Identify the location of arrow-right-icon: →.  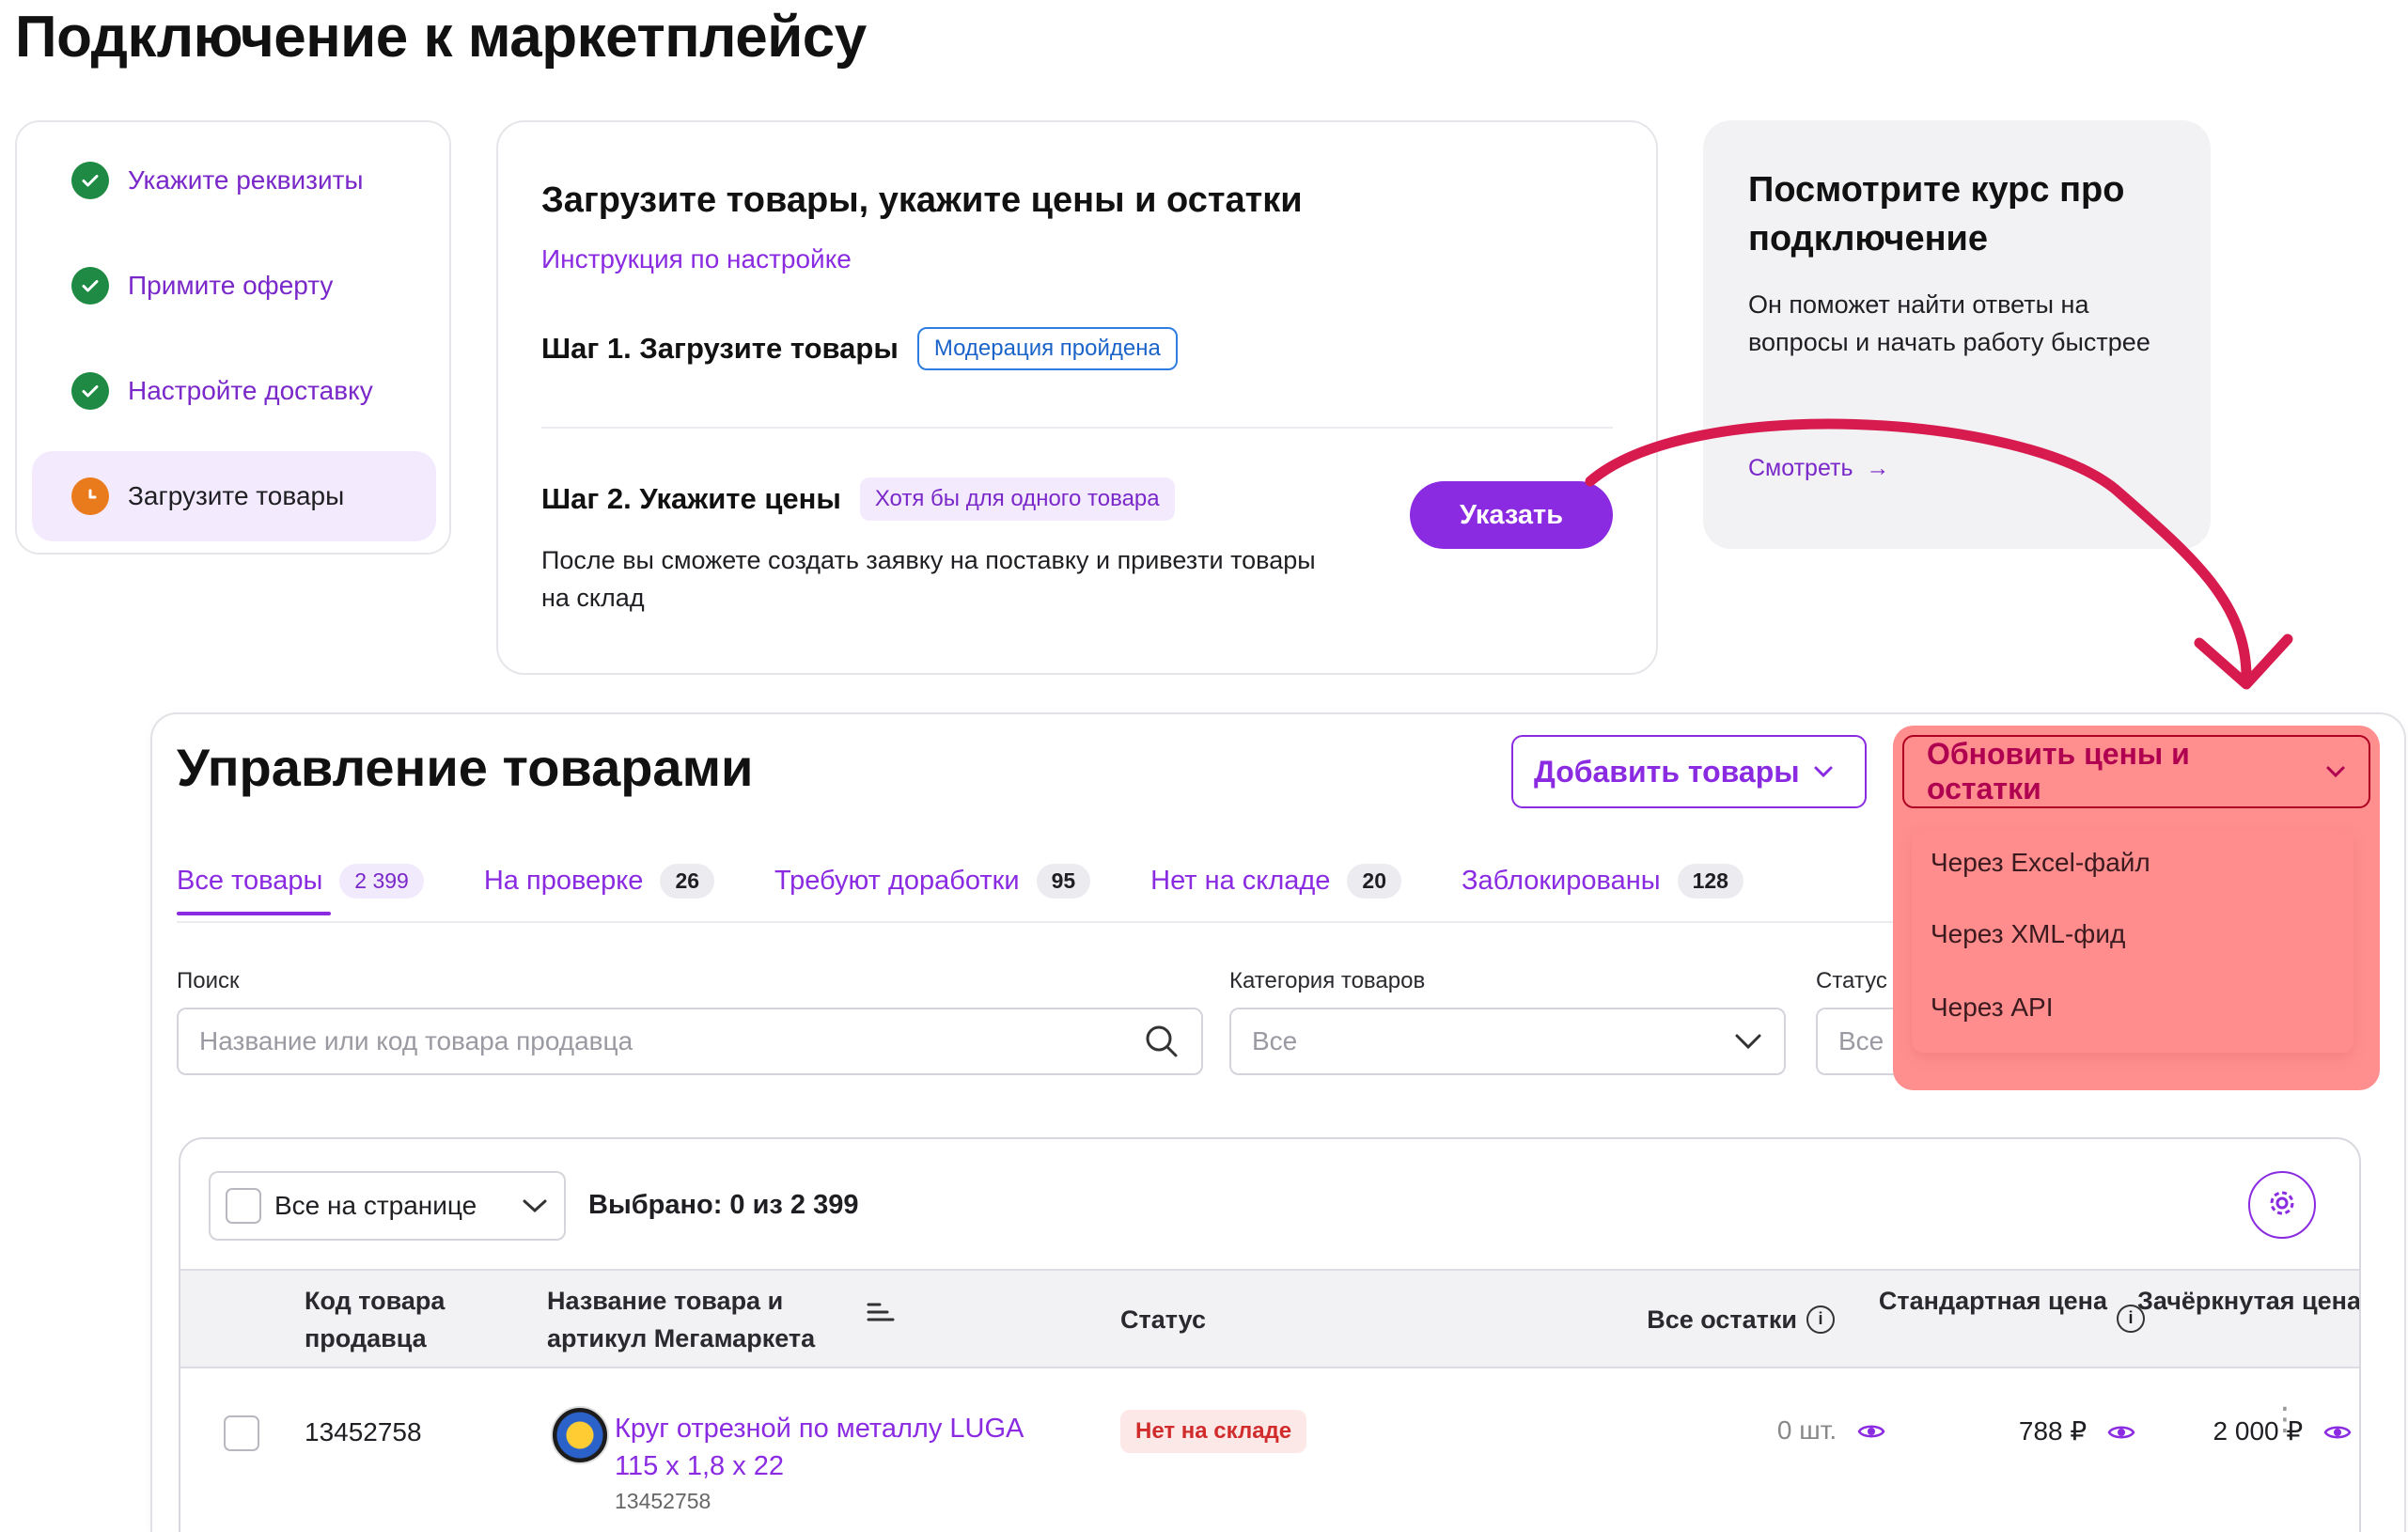
(1874, 468).